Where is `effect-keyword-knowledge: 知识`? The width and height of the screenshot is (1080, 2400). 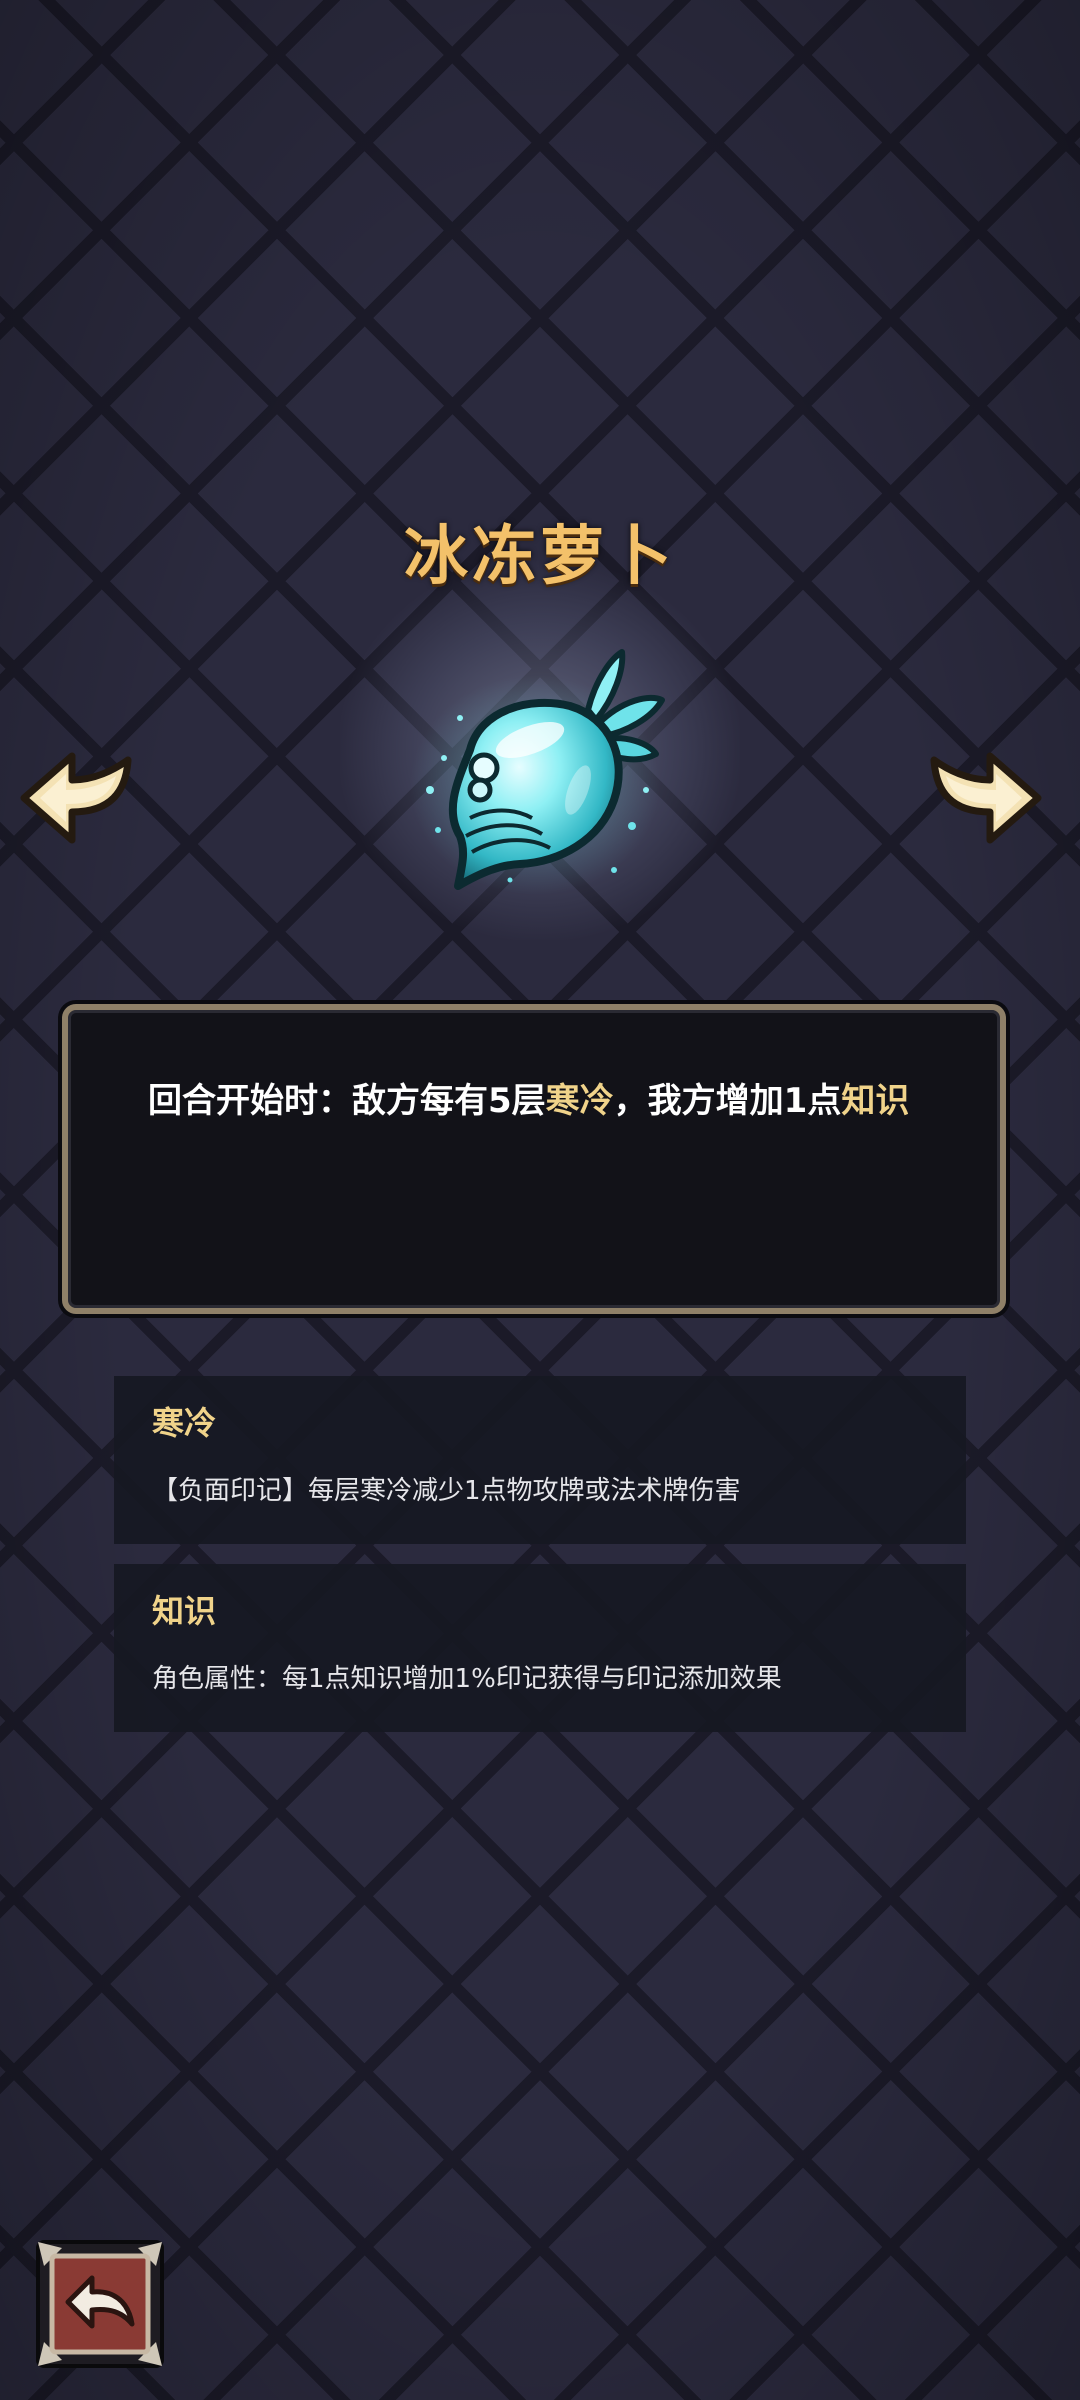
effect-keyword-knowledge: 知识 is located at coordinates (875, 1101).